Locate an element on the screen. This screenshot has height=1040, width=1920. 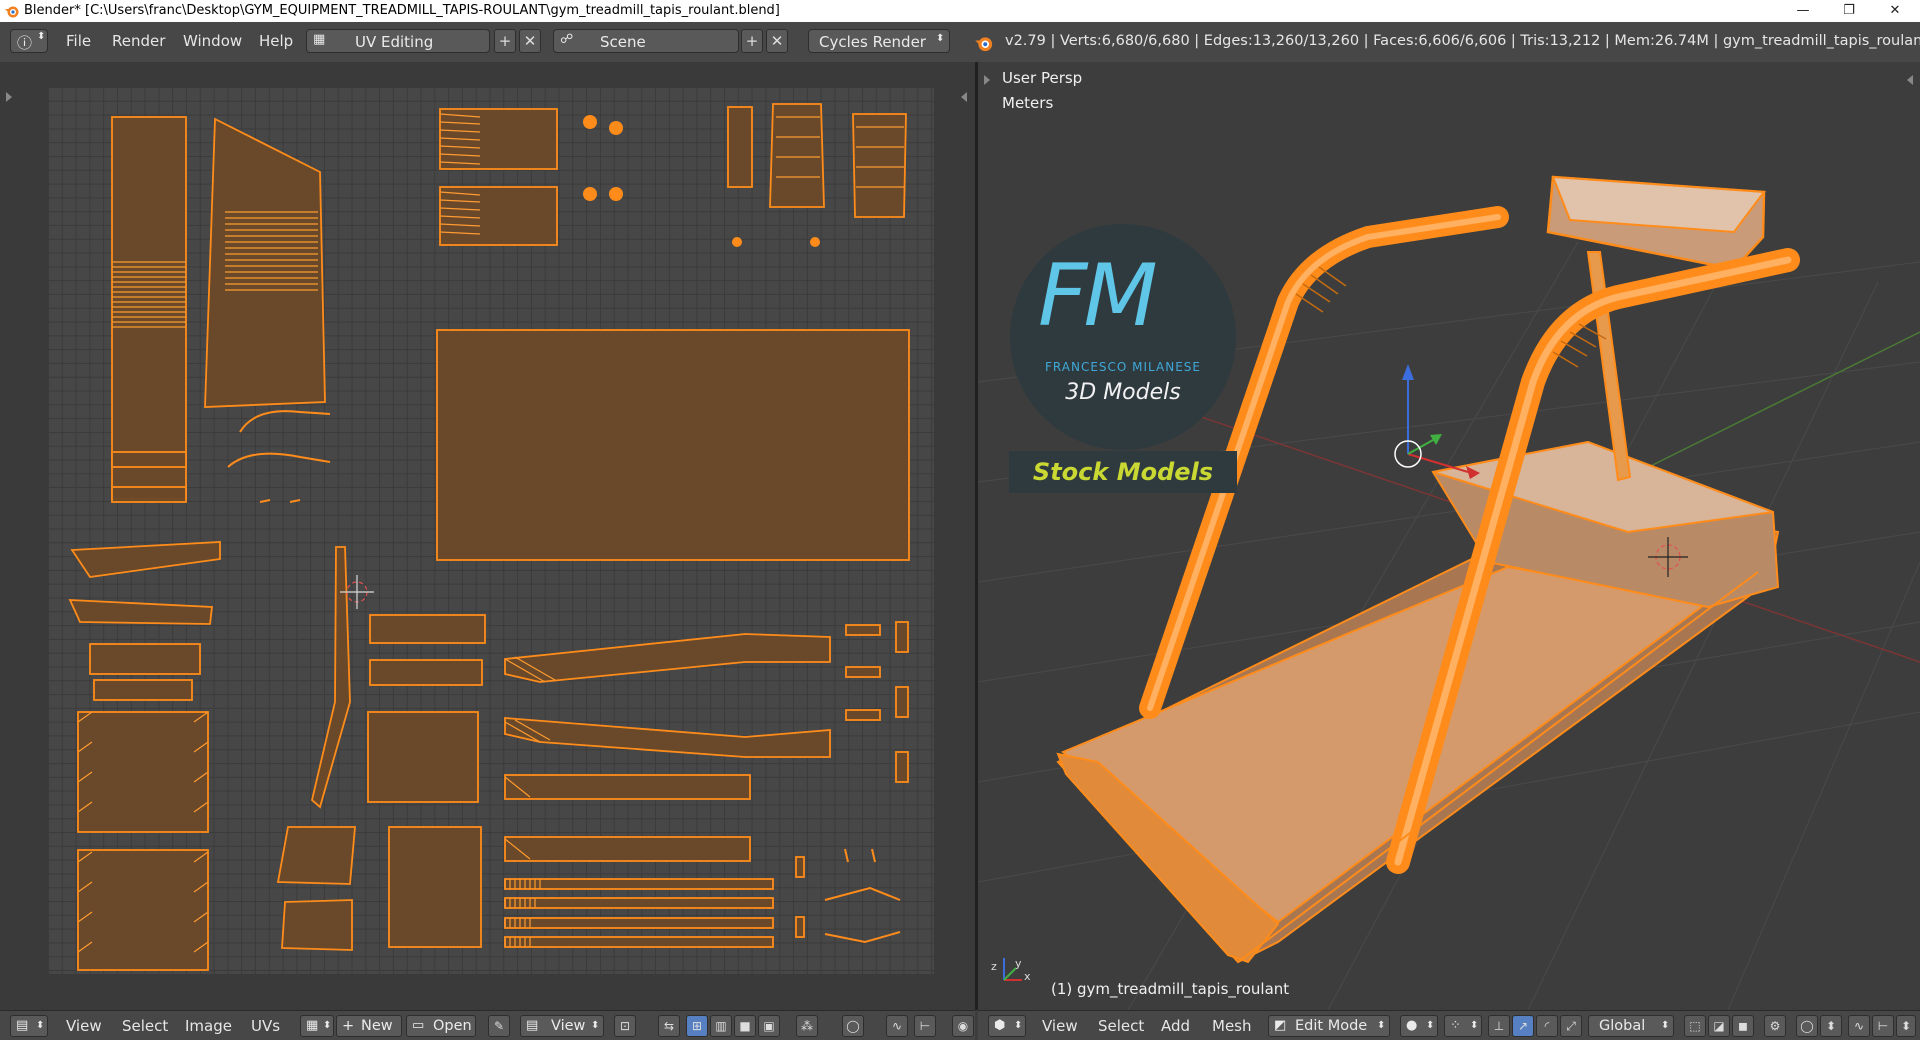
menu-mesh: Mesh is located at coordinates (1232, 1026).